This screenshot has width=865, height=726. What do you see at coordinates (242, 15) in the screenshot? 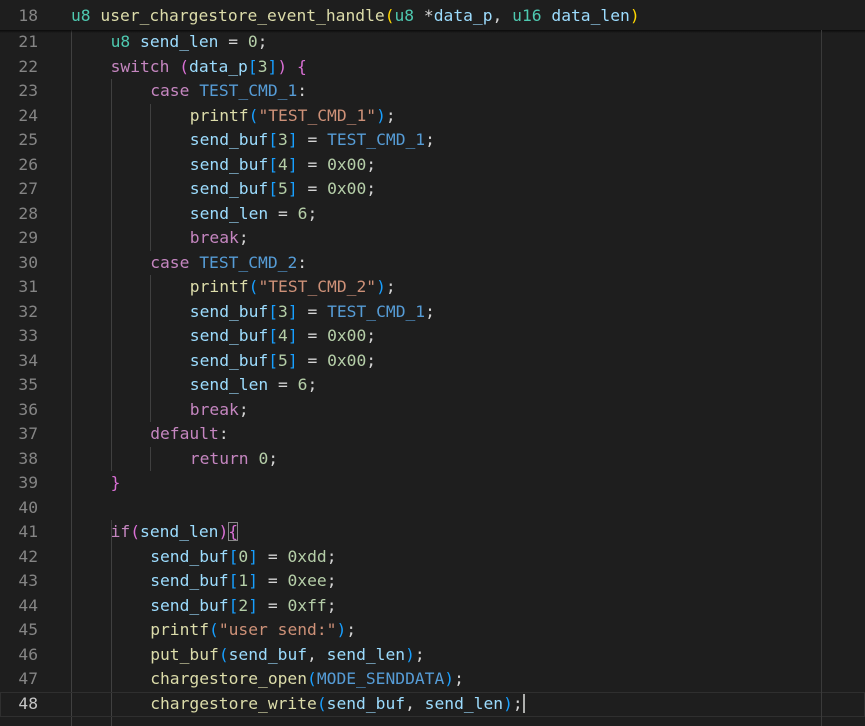
I see `code-token: user_chargestore_event_handle` at bounding box center [242, 15].